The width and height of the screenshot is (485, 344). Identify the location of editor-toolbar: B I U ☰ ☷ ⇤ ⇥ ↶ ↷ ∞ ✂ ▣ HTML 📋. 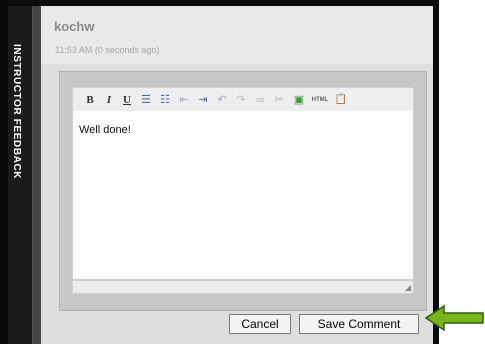
(243, 100).